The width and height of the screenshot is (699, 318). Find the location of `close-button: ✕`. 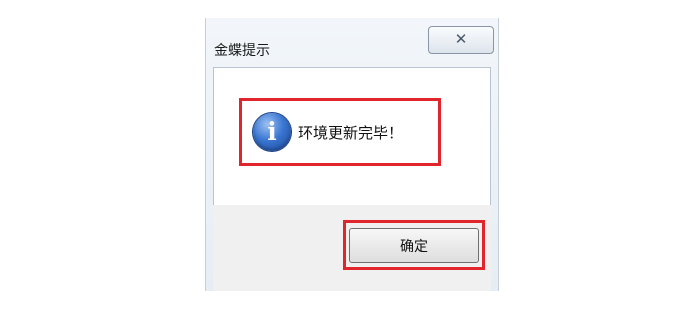

close-button: ✕ is located at coordinates (461, 40).